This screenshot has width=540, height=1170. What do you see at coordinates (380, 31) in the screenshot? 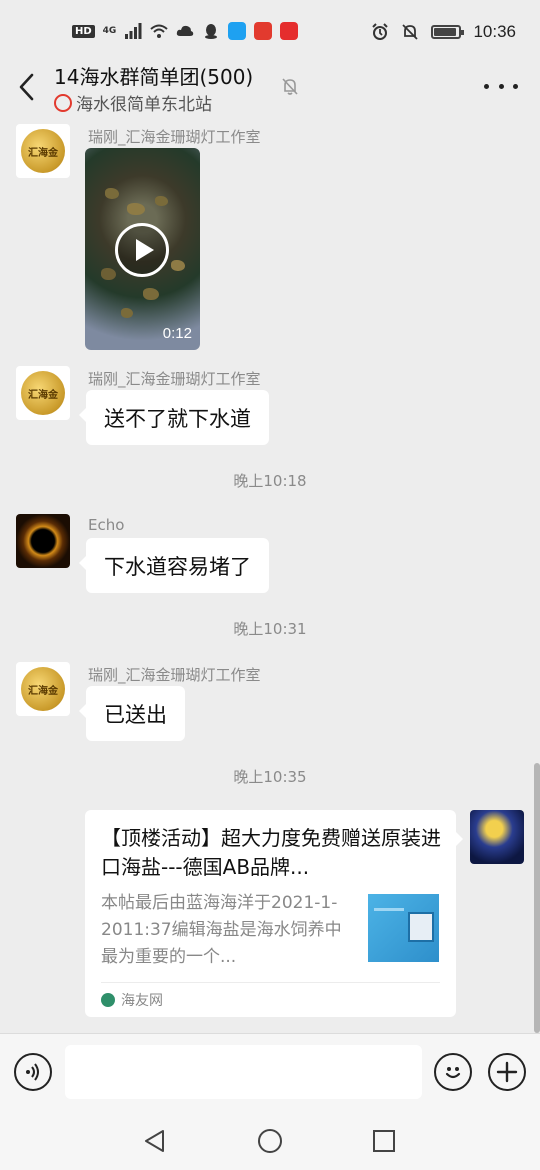
I see `alarm-icon` at bounding box center [380, 31].